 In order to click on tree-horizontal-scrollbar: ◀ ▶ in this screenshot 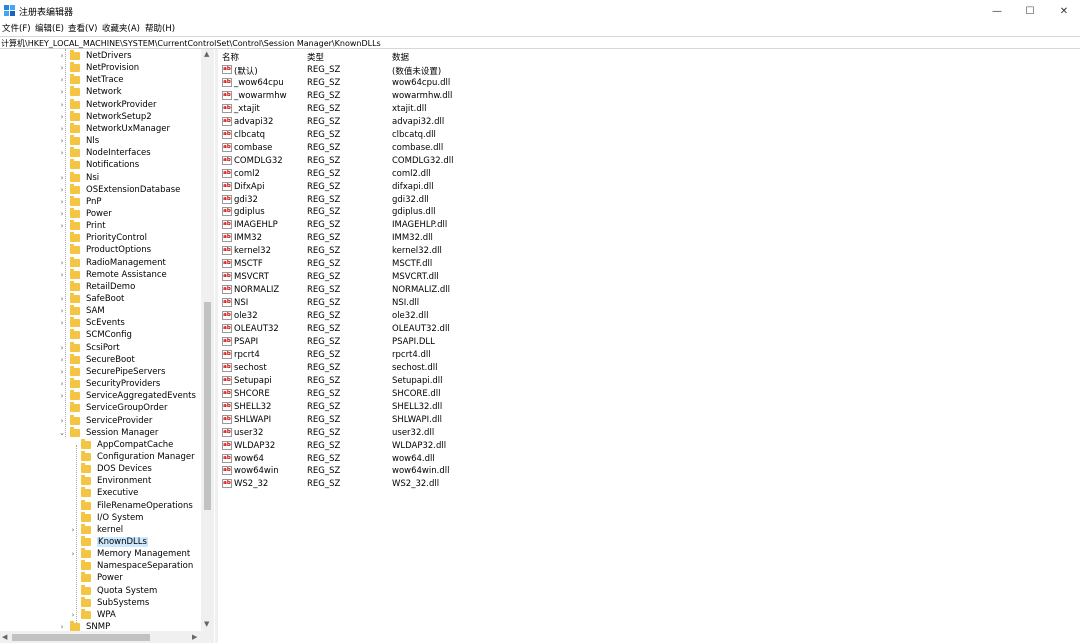, I will do `click(107, 637)`.